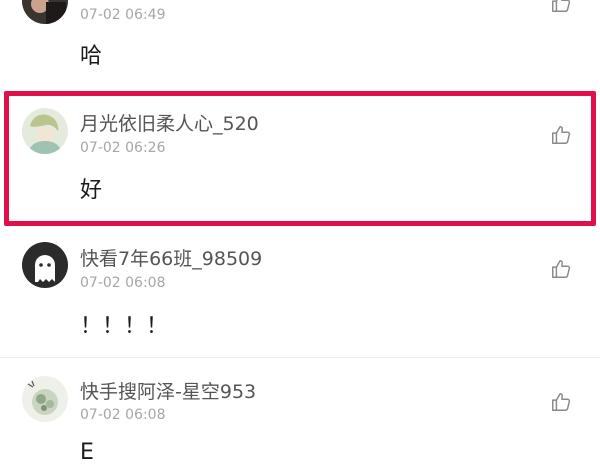 The image size is (600, 469). What do you see at coordinates (87, 452) in the screenshot?
I see `comment-text: E` at bounding box center [87, 452].